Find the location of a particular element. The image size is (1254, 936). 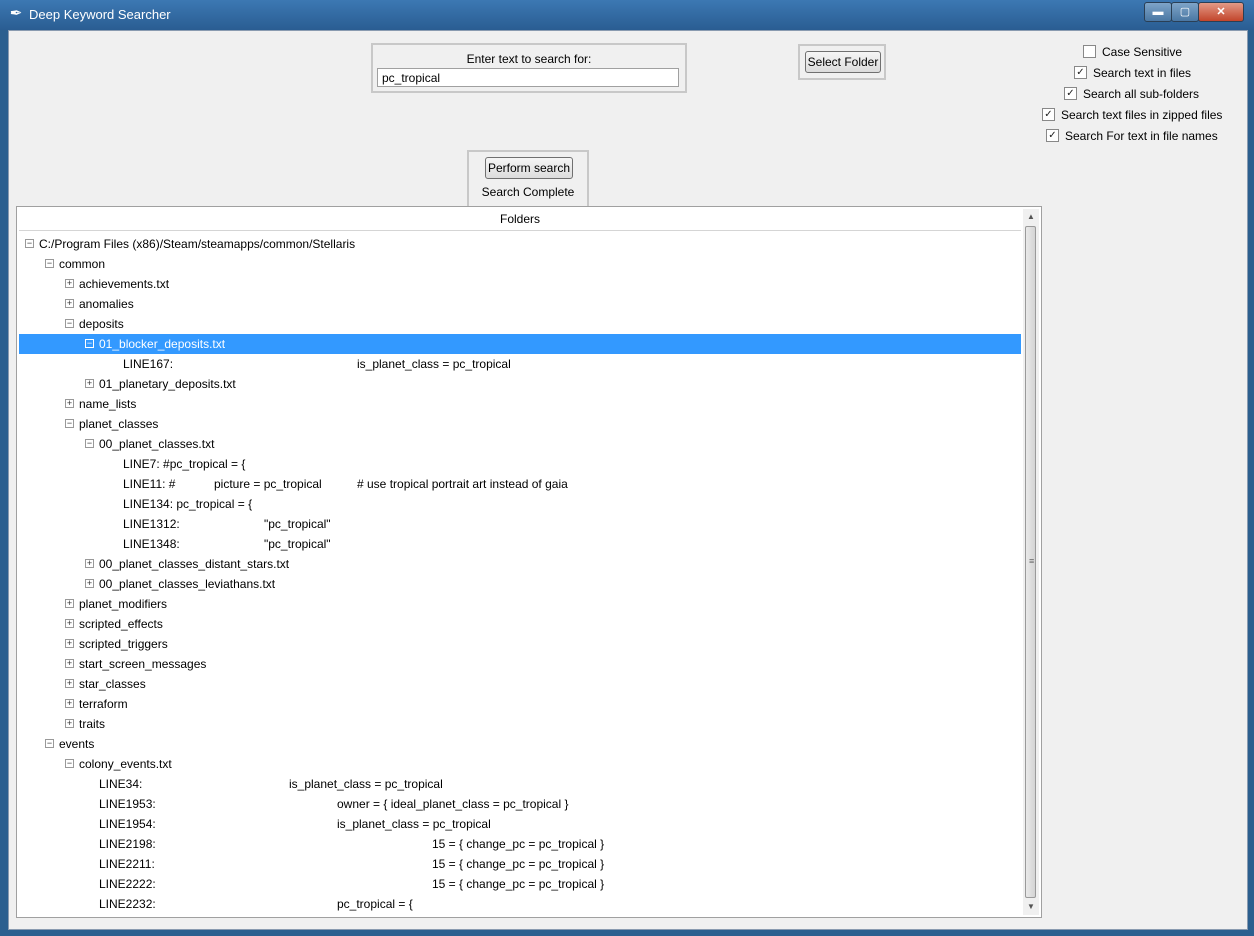

scroll-down-arrow-icon: ▼ is located at coordinates (1031, 907).